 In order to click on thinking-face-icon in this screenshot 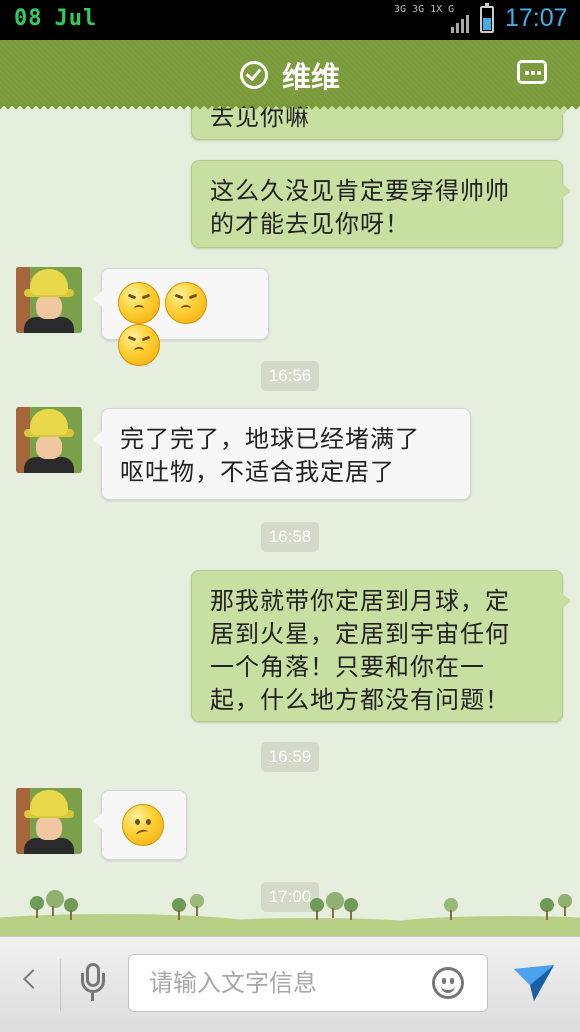, I will do `click(143, 825)`.